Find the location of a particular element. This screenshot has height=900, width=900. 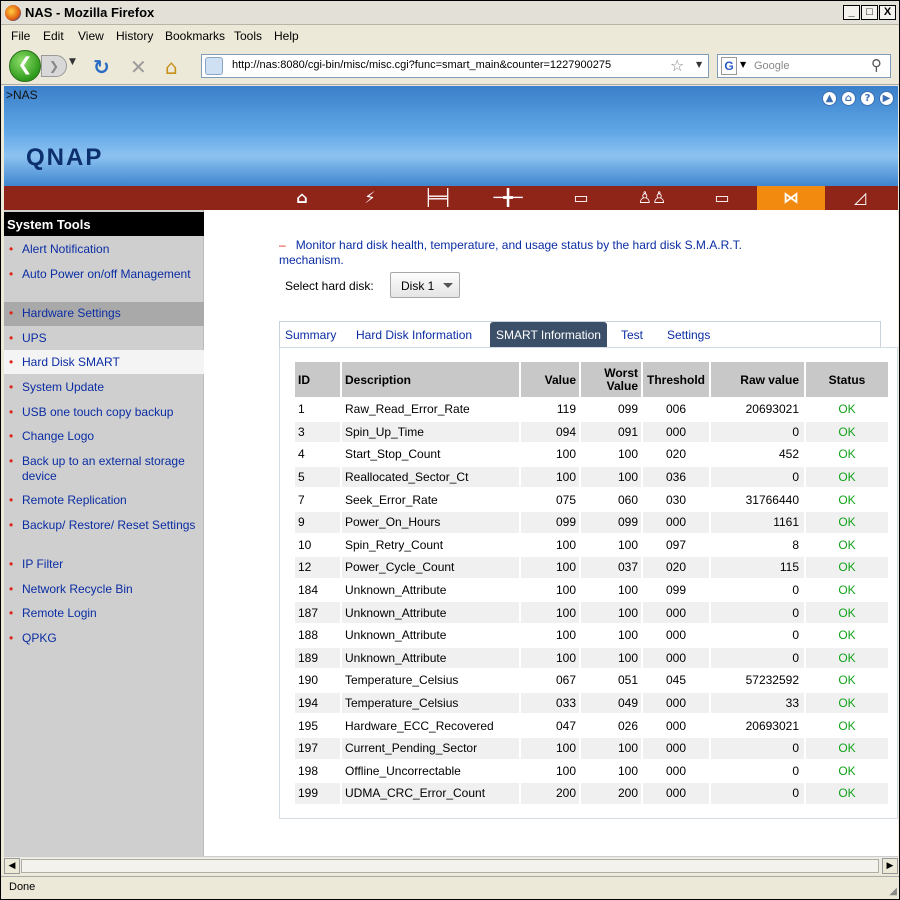

cell-description: Offline_Uncorrectable is located at coordinates (403, 770).